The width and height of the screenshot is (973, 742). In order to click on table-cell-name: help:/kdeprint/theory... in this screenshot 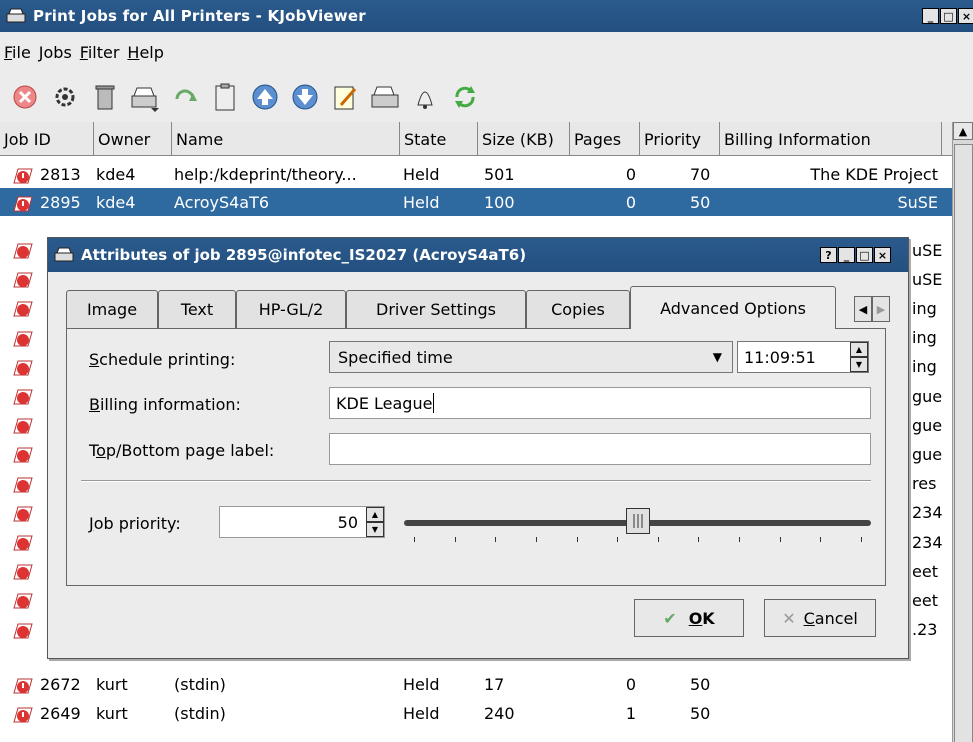, I will do `click(265, 174)`.